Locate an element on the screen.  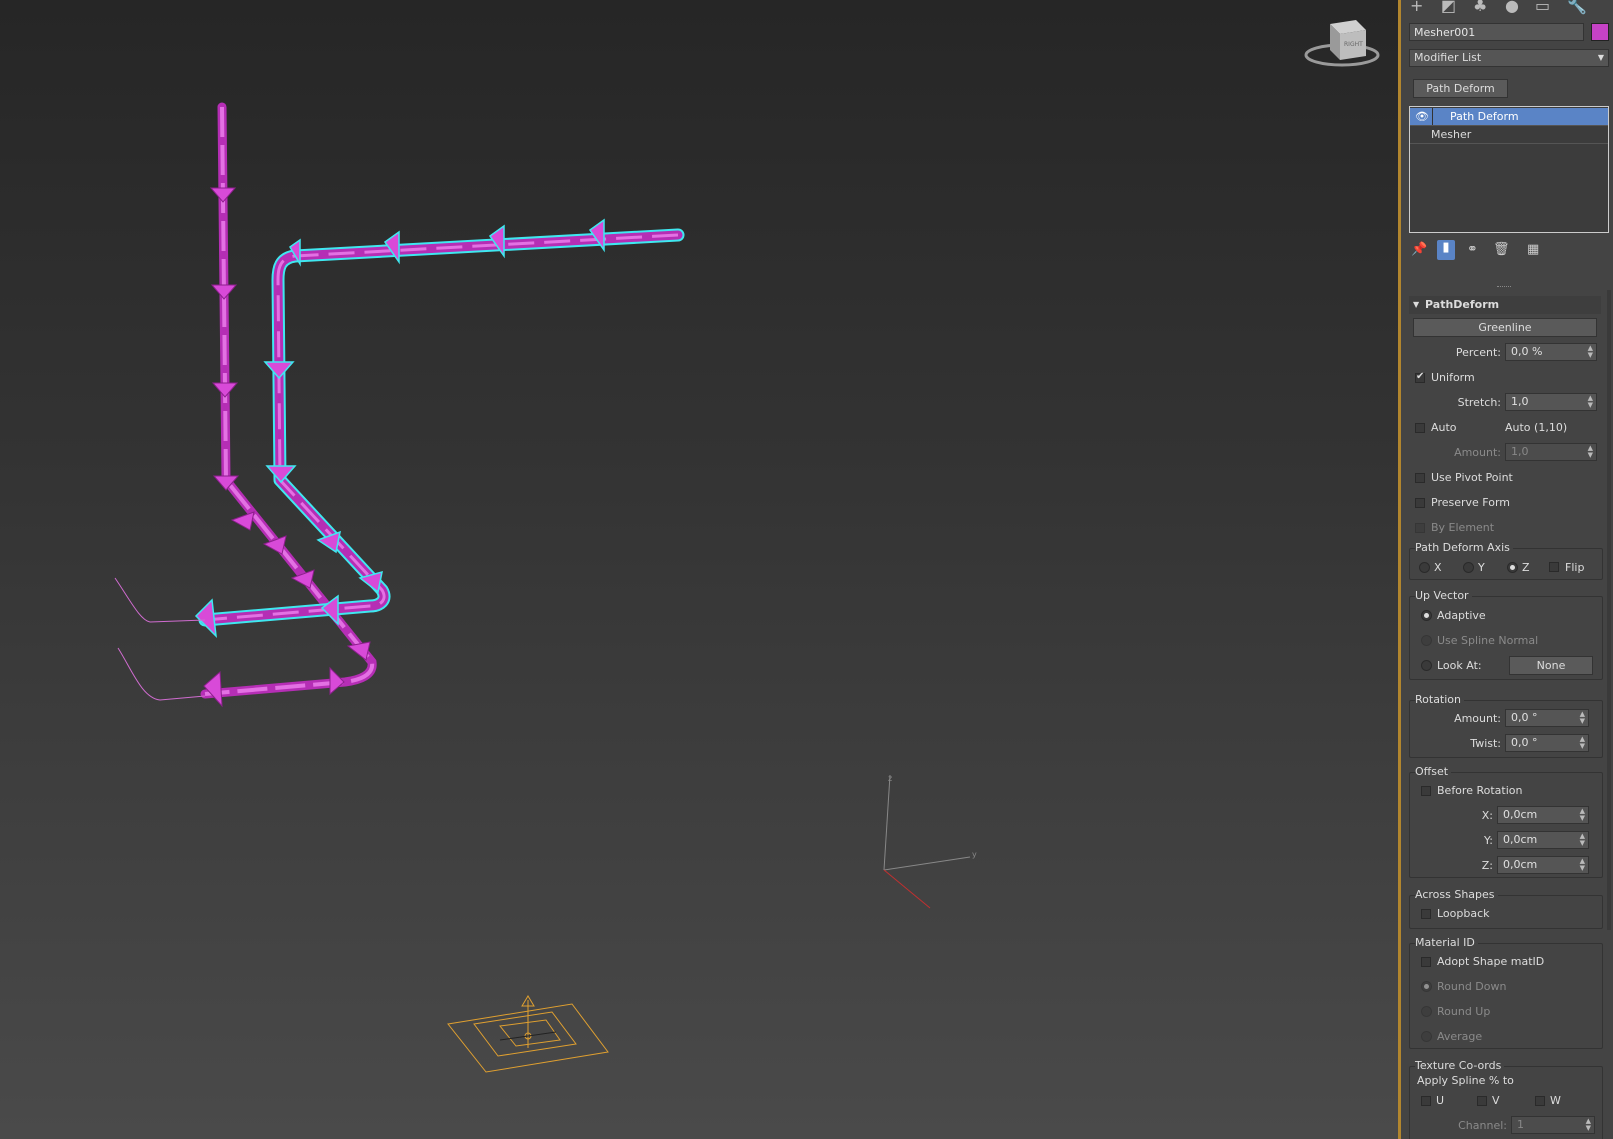
path-deform-set-button: Path Deform is located at coordinates (1460, 88).